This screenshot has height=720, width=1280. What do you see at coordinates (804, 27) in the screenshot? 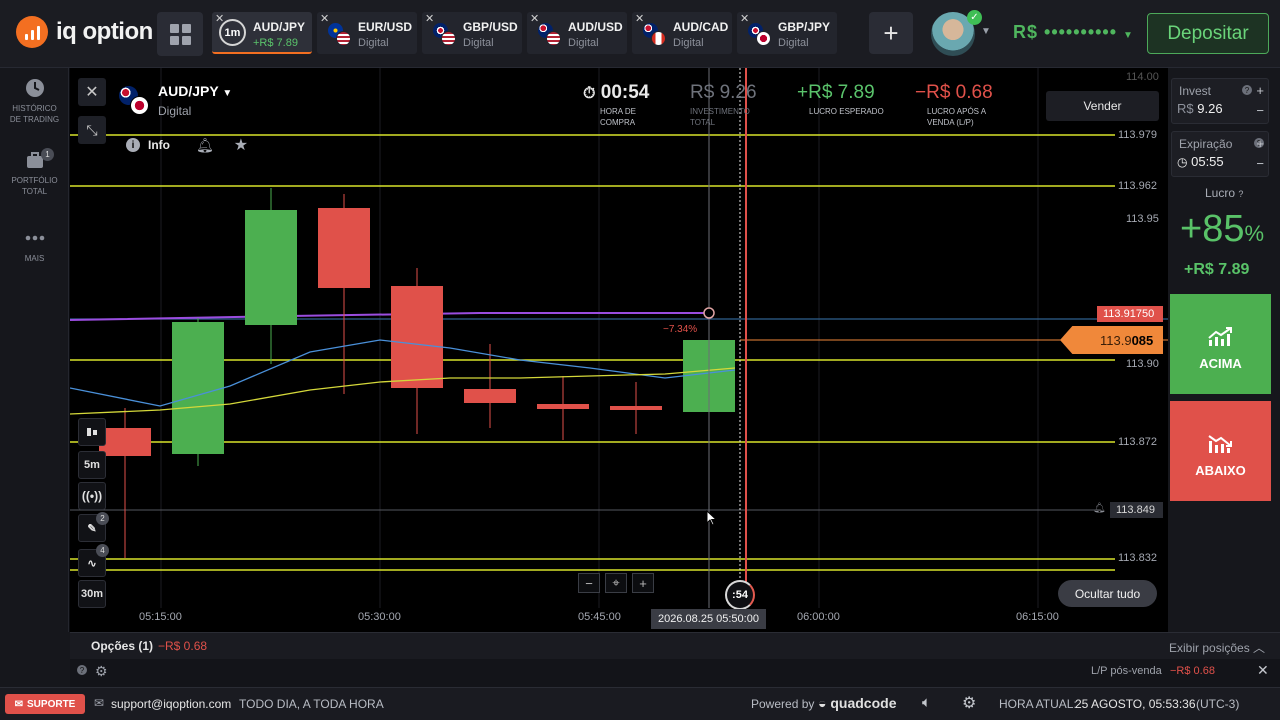
I see `tab-name: GBP/JPY` at bounding box center [804, 27].